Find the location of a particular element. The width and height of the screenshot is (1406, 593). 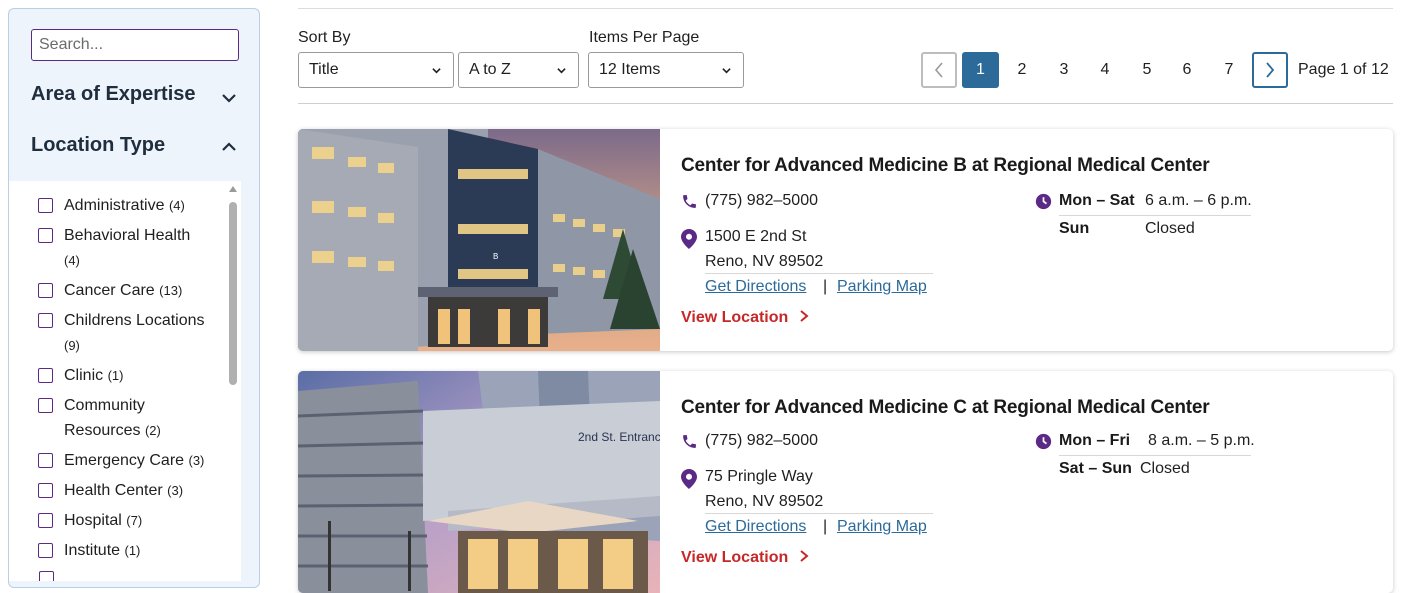

filter-institute: Institute (1) is located at coordinates (128, 550).